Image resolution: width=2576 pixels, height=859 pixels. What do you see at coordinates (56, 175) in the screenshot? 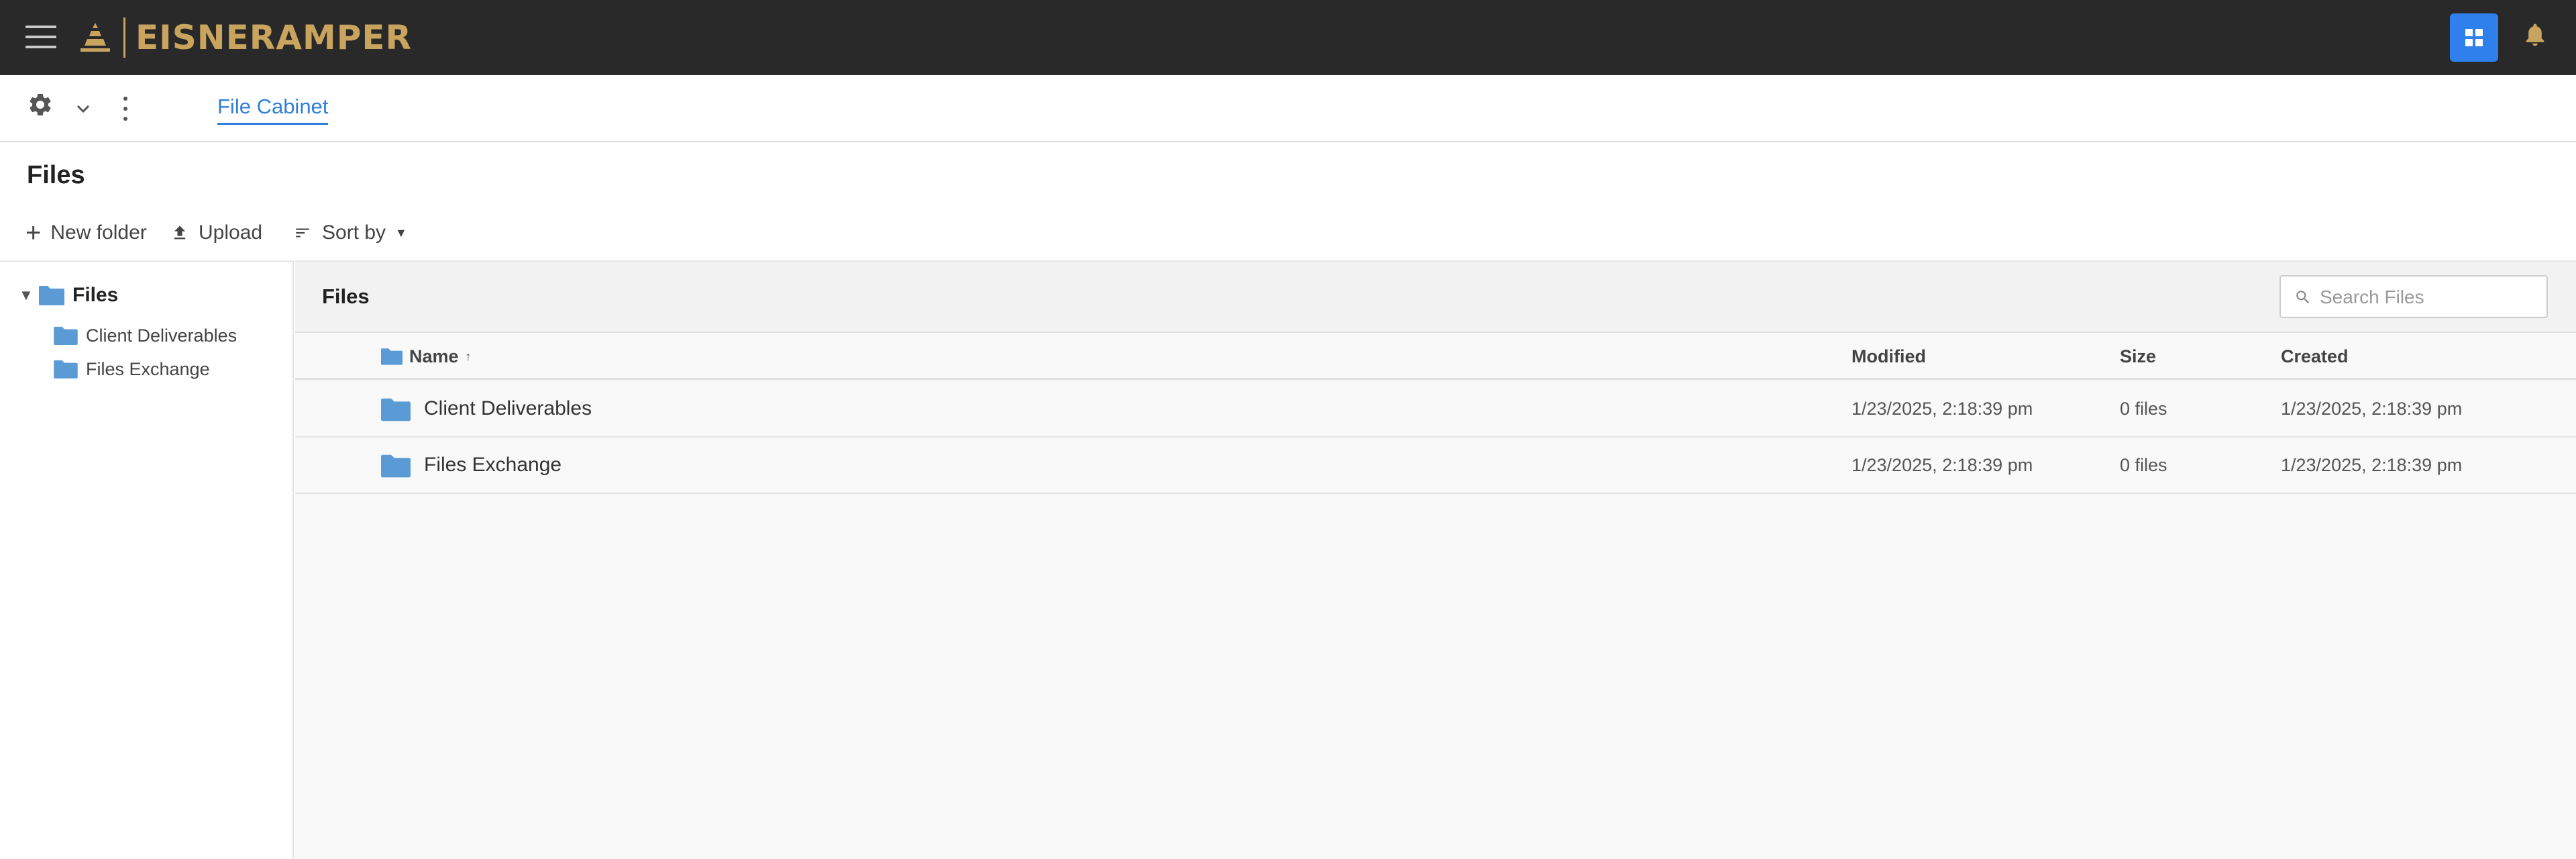
I see `page-title: Files` at bounding box center [56, 175].